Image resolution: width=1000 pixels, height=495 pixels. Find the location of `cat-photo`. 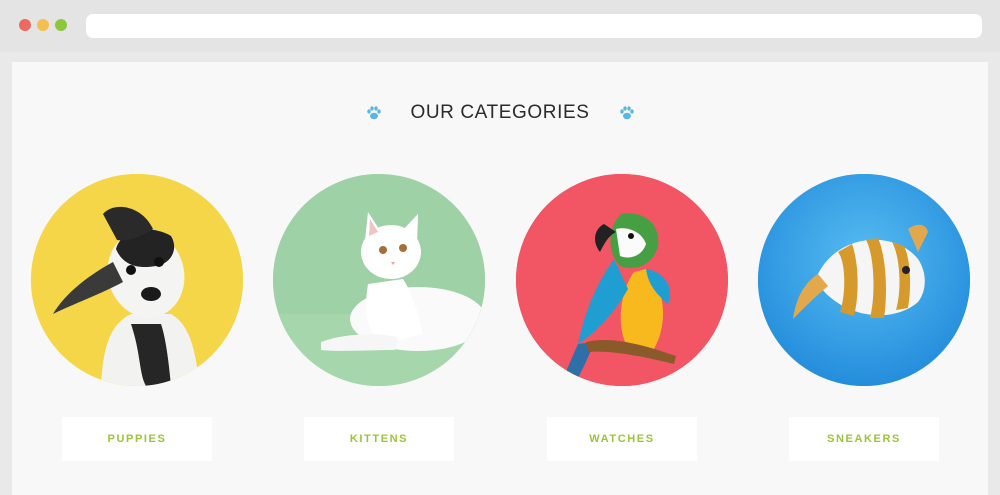

cat-photo is located at coordinates (379, 280).